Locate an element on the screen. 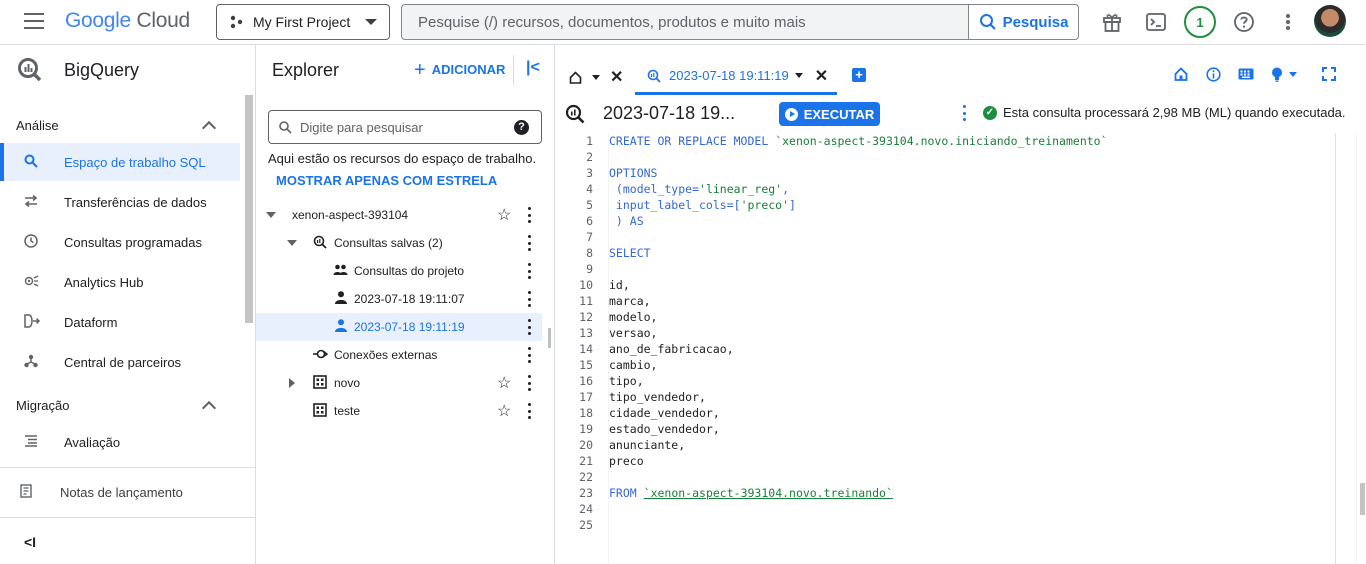 The image size is (1366, 564). nav-item-release-notes: Notas de lançamento is located at coordinates (118, 492).